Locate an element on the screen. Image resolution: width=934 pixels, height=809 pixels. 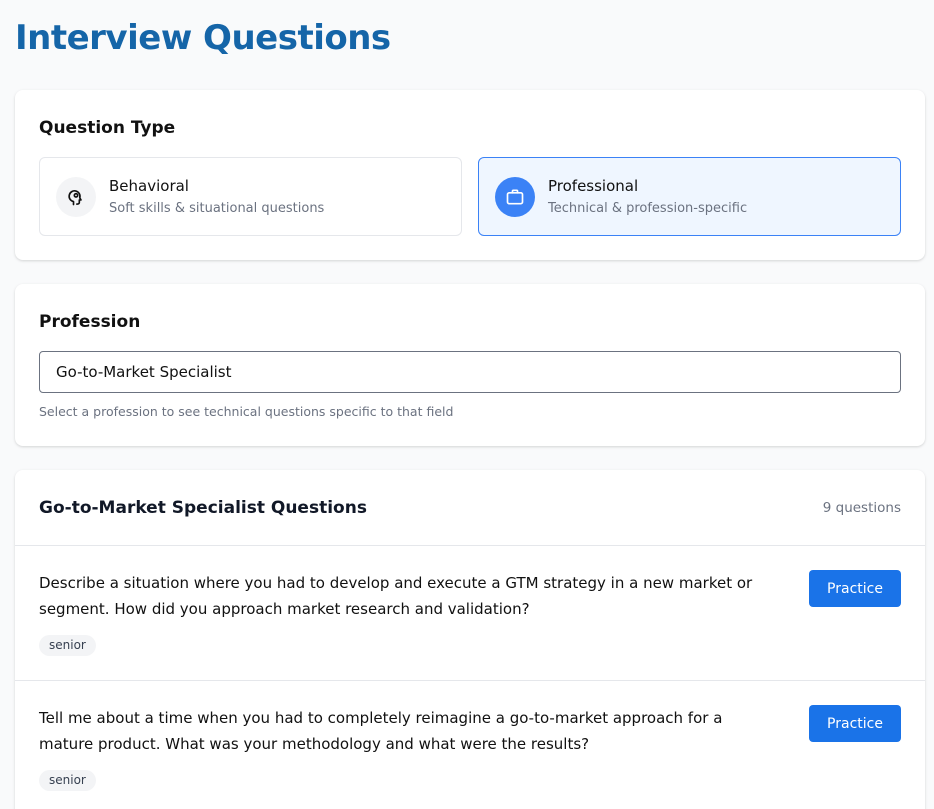
questions-title: Go-to-Market Specialist Questions is located at coordinates (203, 508).